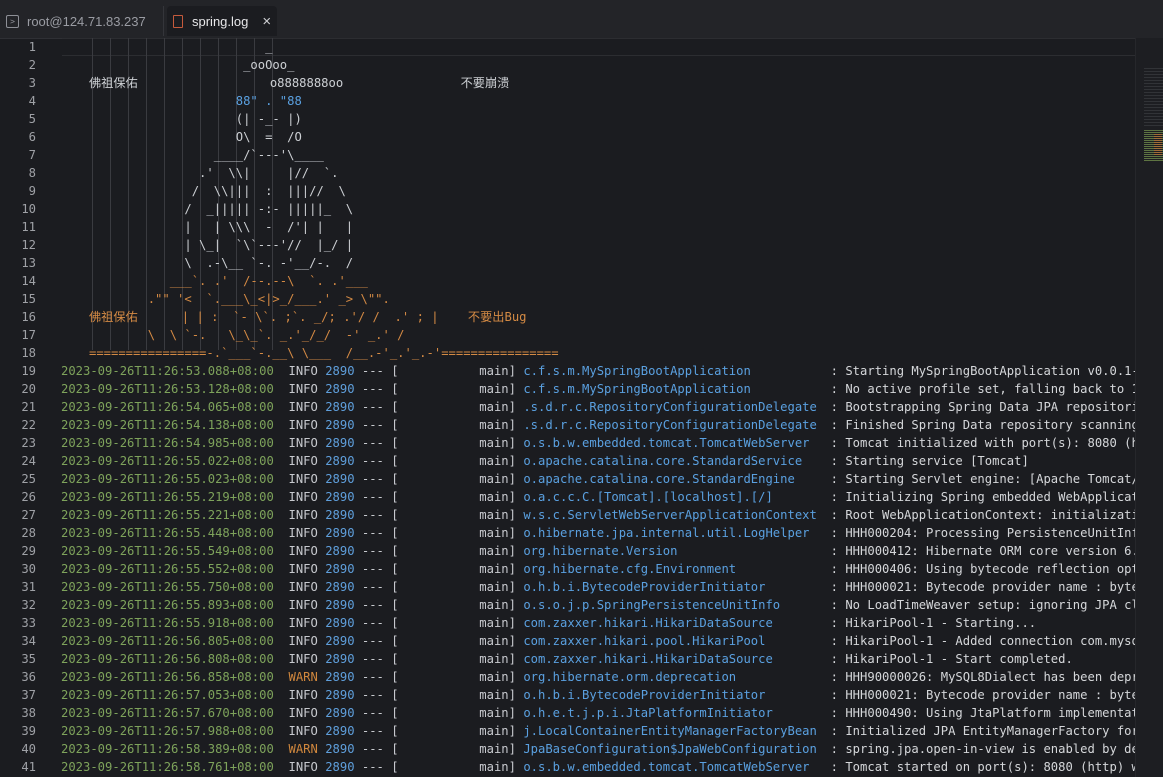  What do you see at coordinates (630, 569) in the screenshot?
I see `log-class: org.hibernate.cfg.Environment` at bounding box center [630, 569].